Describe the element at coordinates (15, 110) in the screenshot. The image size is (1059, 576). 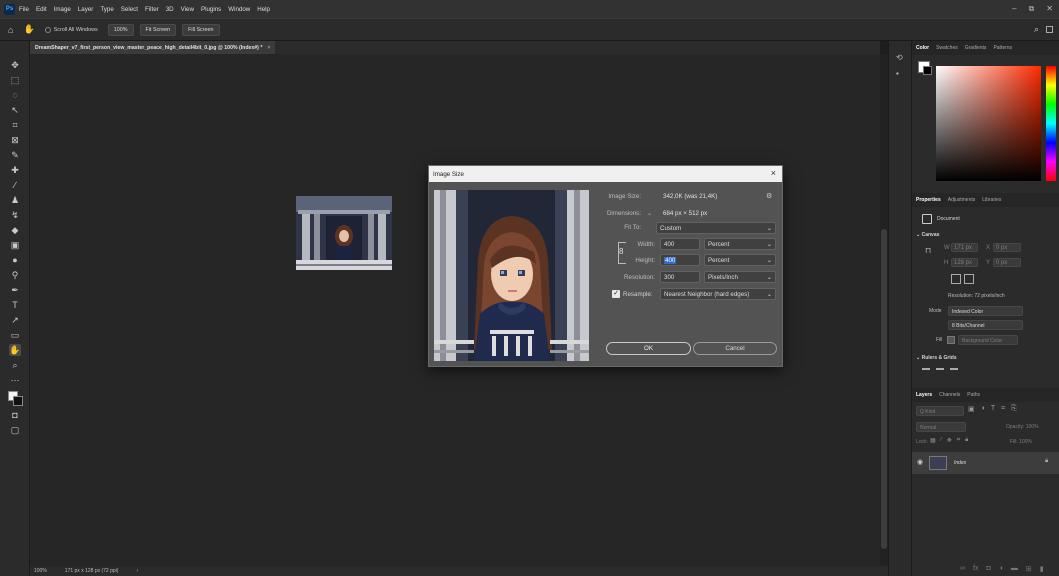
I see `quick-select-tool-icon: ↖` at that location.